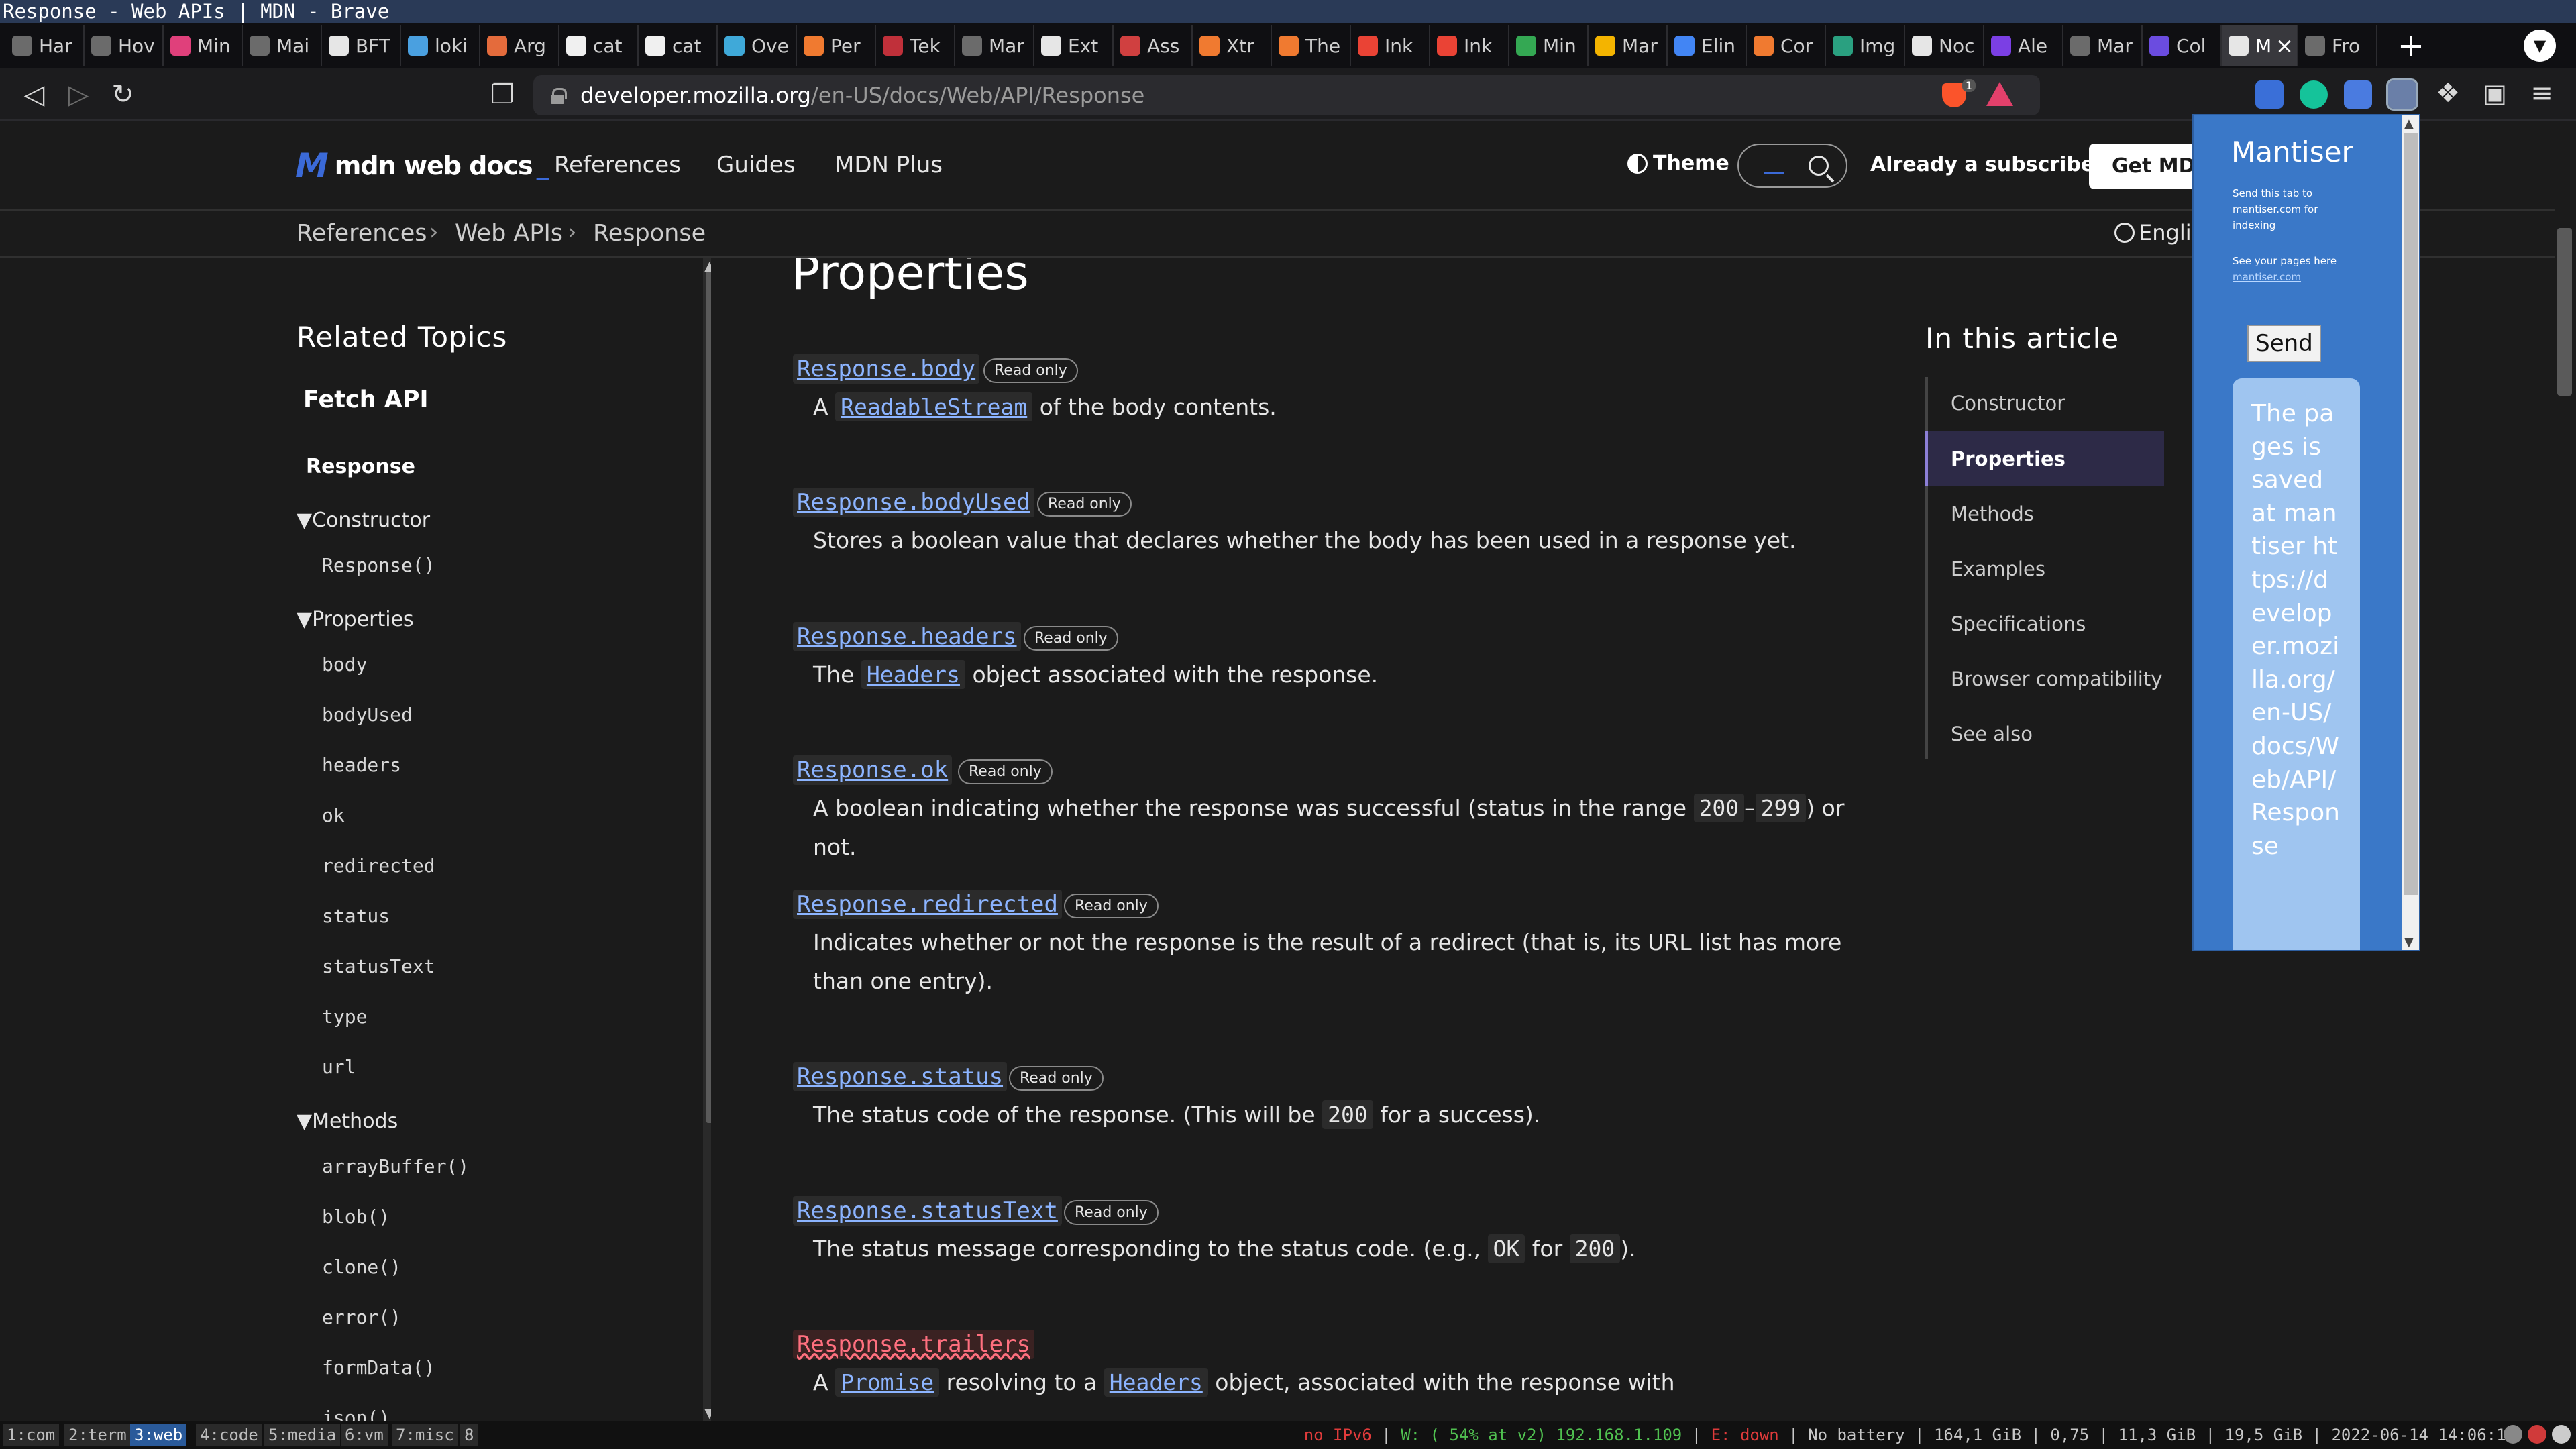 The width and height of the screenshot is (2576, 1449). Describe the element at coordinates (1998, 568) in the screenshot. I see `toc-item: Examples` at that location.